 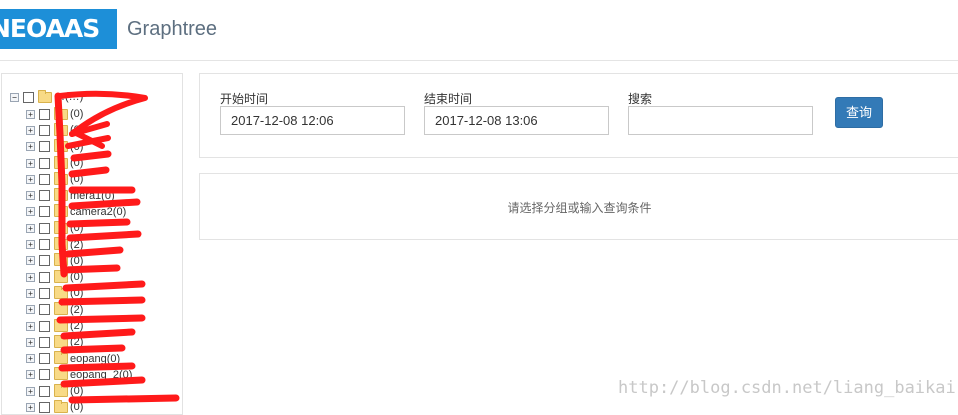 What do you see at coordinates (95, 359) in the screenshot?
I see `tree-node-label: eopang(0)` at bounding box center [95, 359].